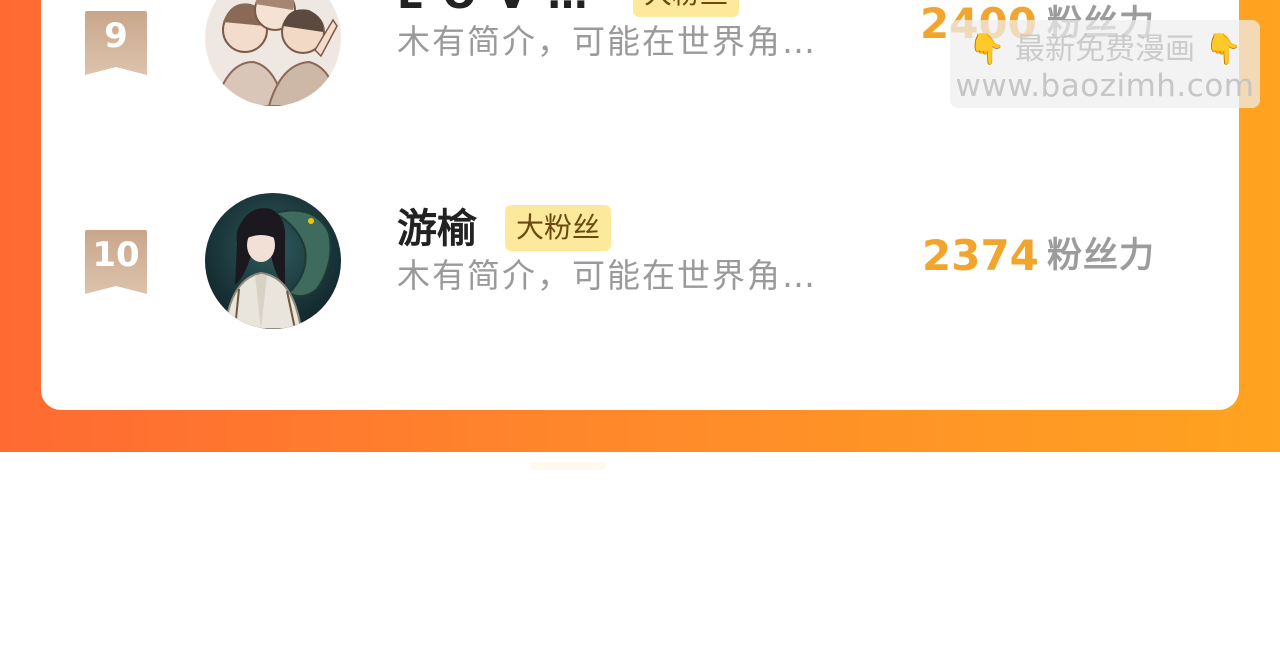 The image size is (1280, 652). What do you see at coordinates (116, 36) in the screenshot?
I see `rank-number: 9` at bounding box center [116, 36].